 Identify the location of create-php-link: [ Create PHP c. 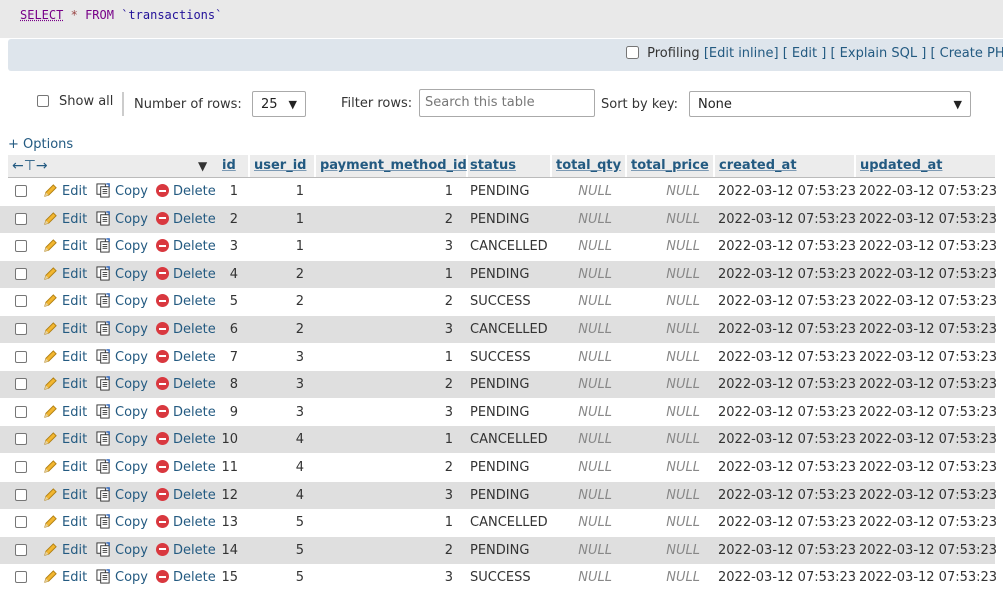
(966, 53).